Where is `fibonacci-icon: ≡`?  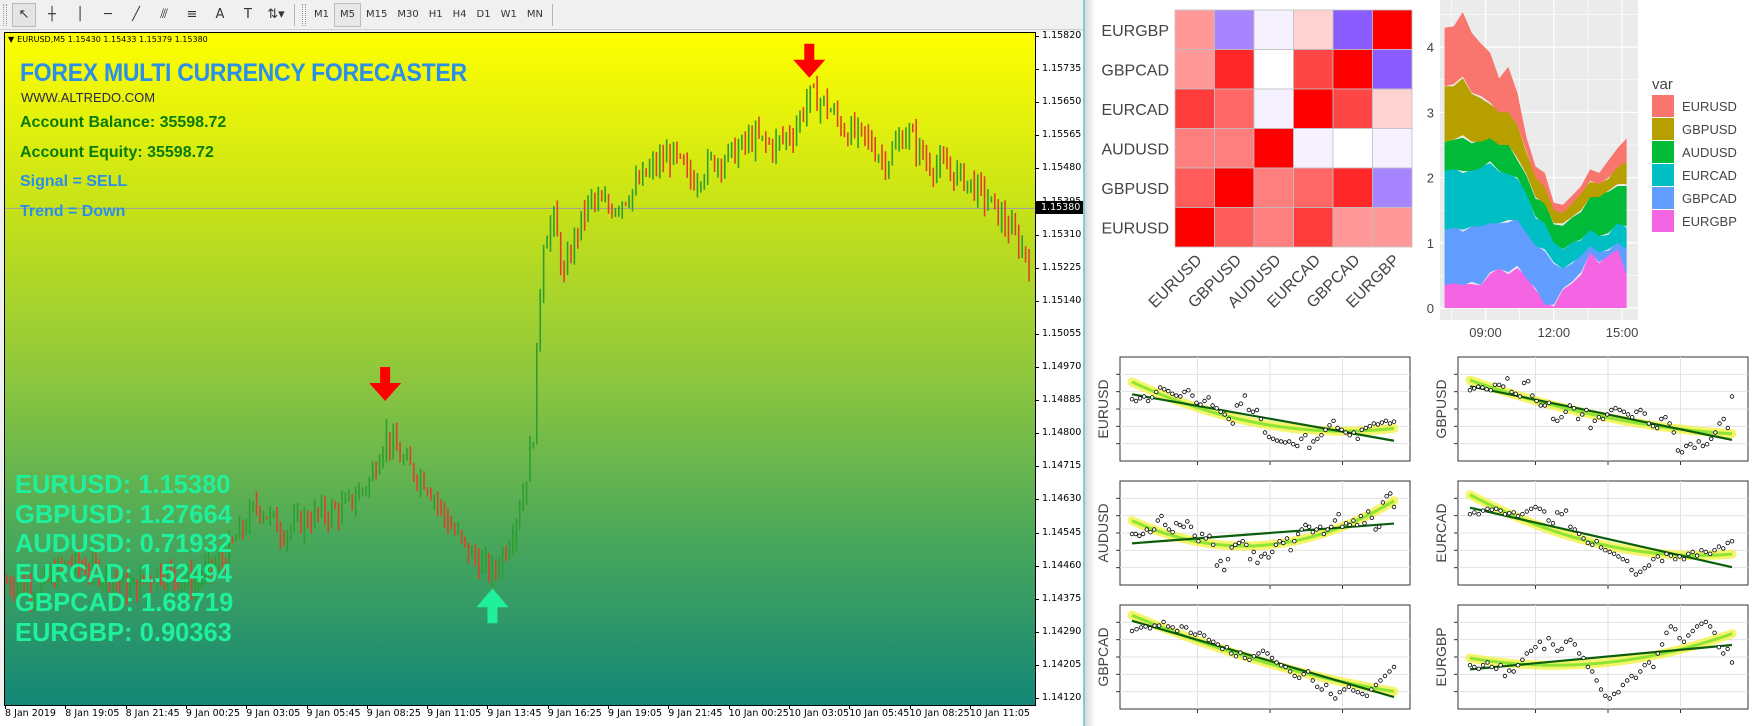
fibonacci-icon: ≡ is located at coordinates (192, 14).